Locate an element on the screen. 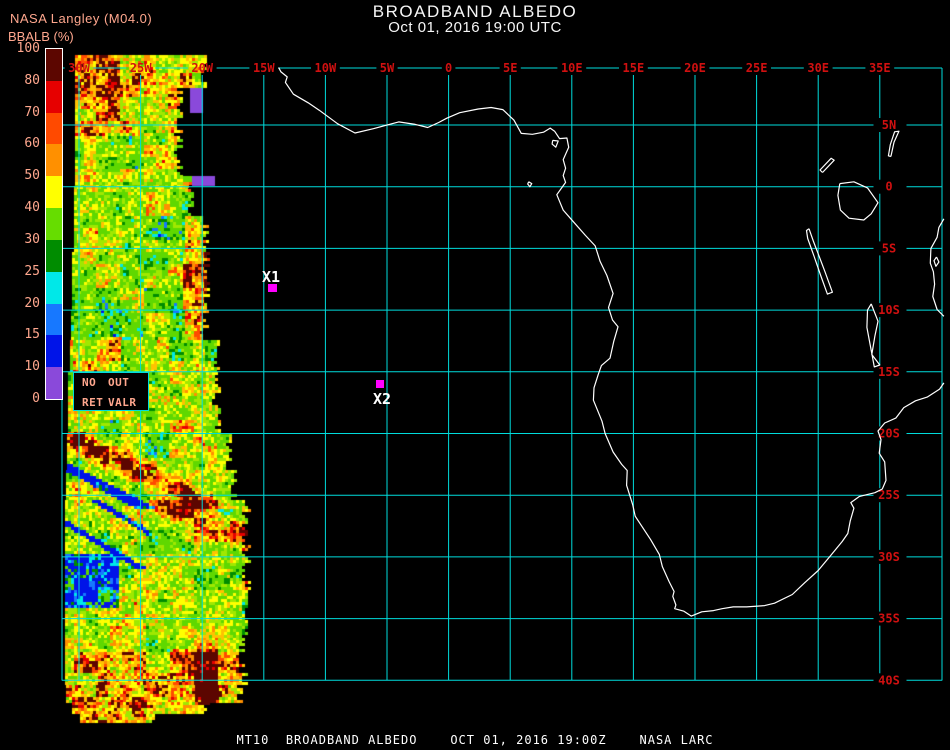  lon-label: 20W is located at coordinates (202, 68).